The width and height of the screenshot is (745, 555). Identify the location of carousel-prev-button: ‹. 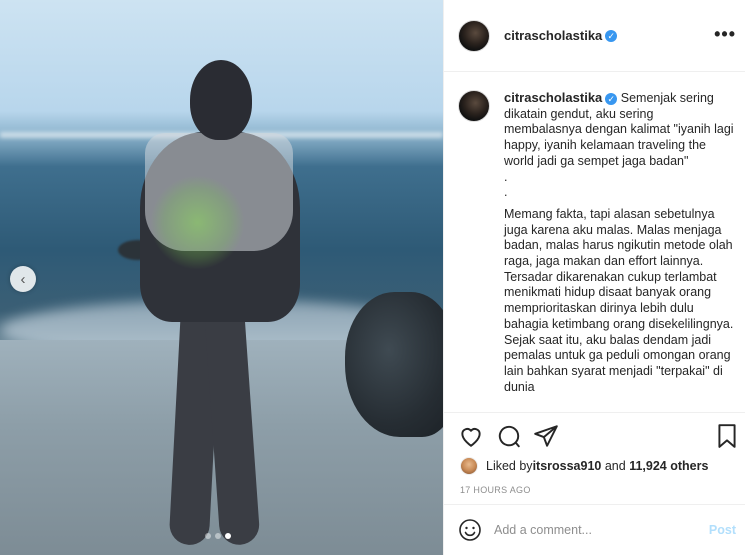
(23, 279).